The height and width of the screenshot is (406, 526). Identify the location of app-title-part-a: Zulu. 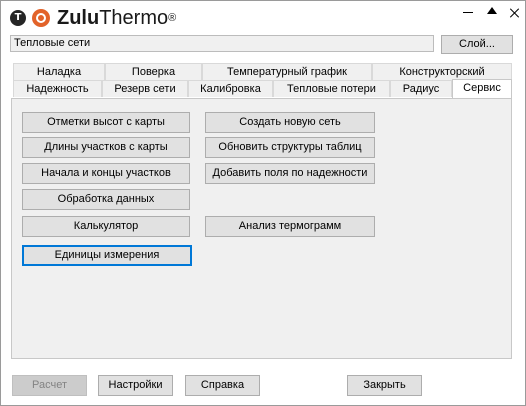
(78, 18).